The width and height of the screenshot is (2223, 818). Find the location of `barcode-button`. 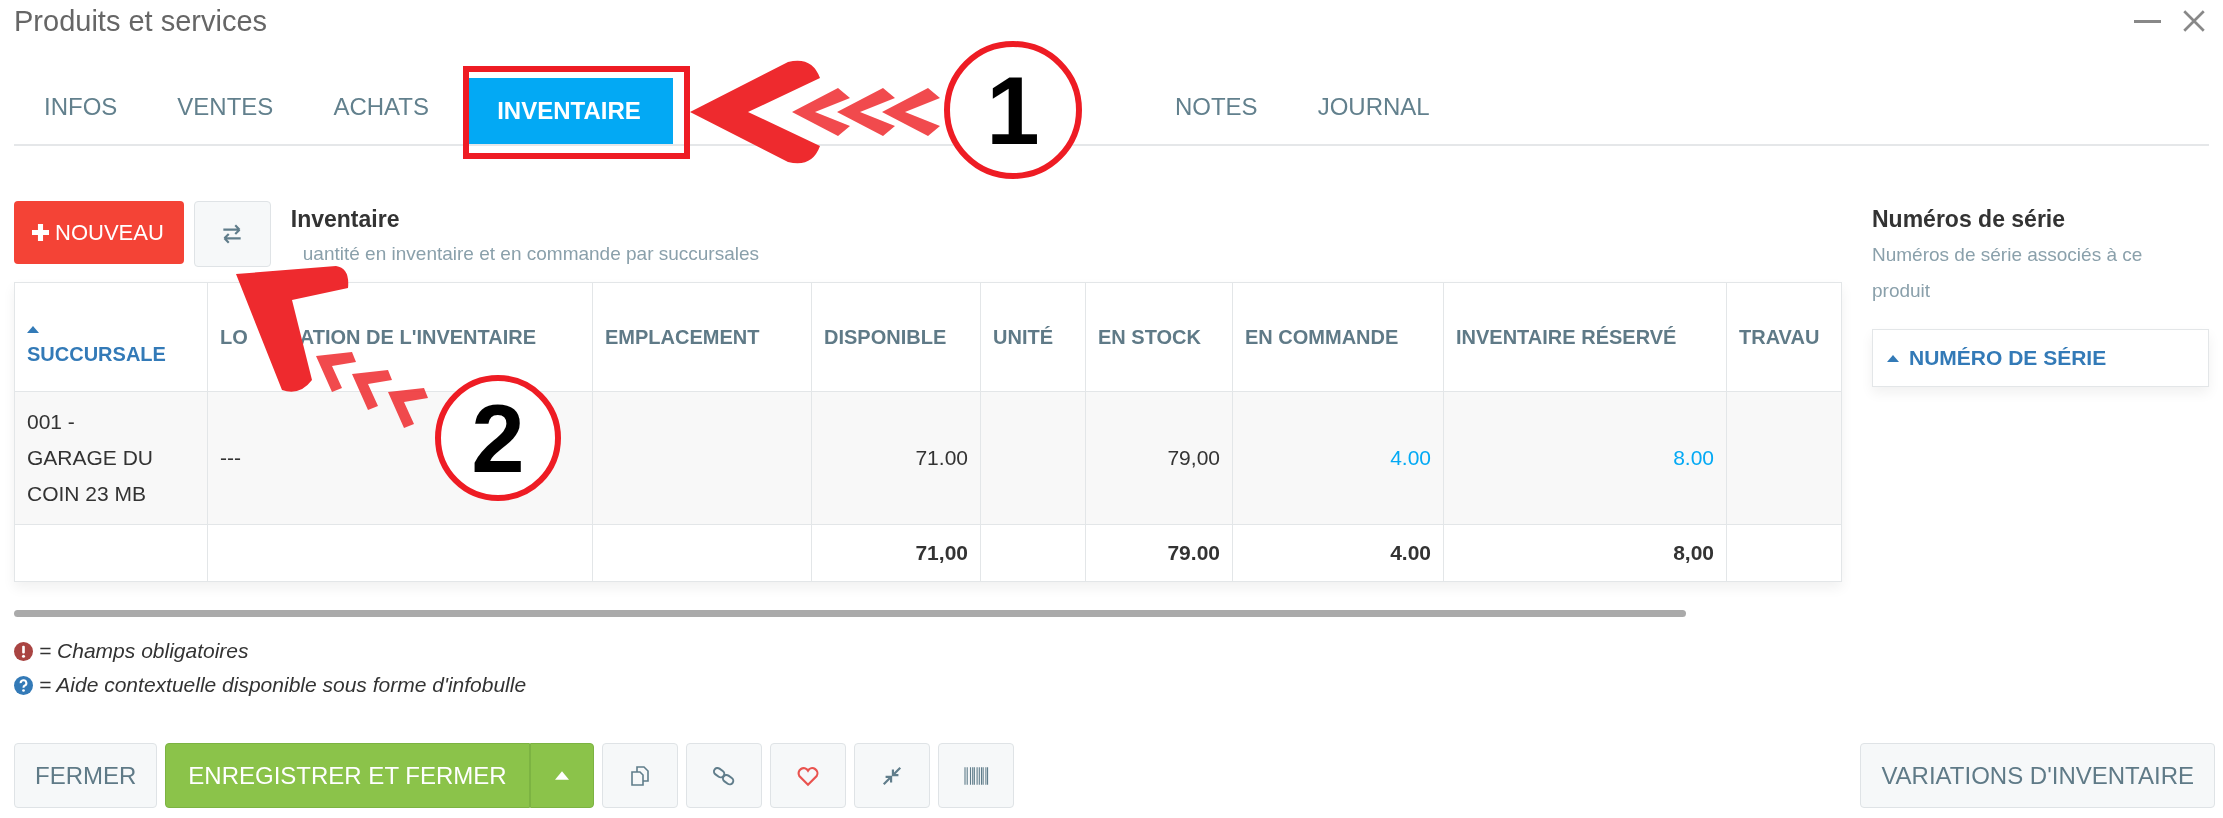

barcode-button is located at coordinates (975, 775).